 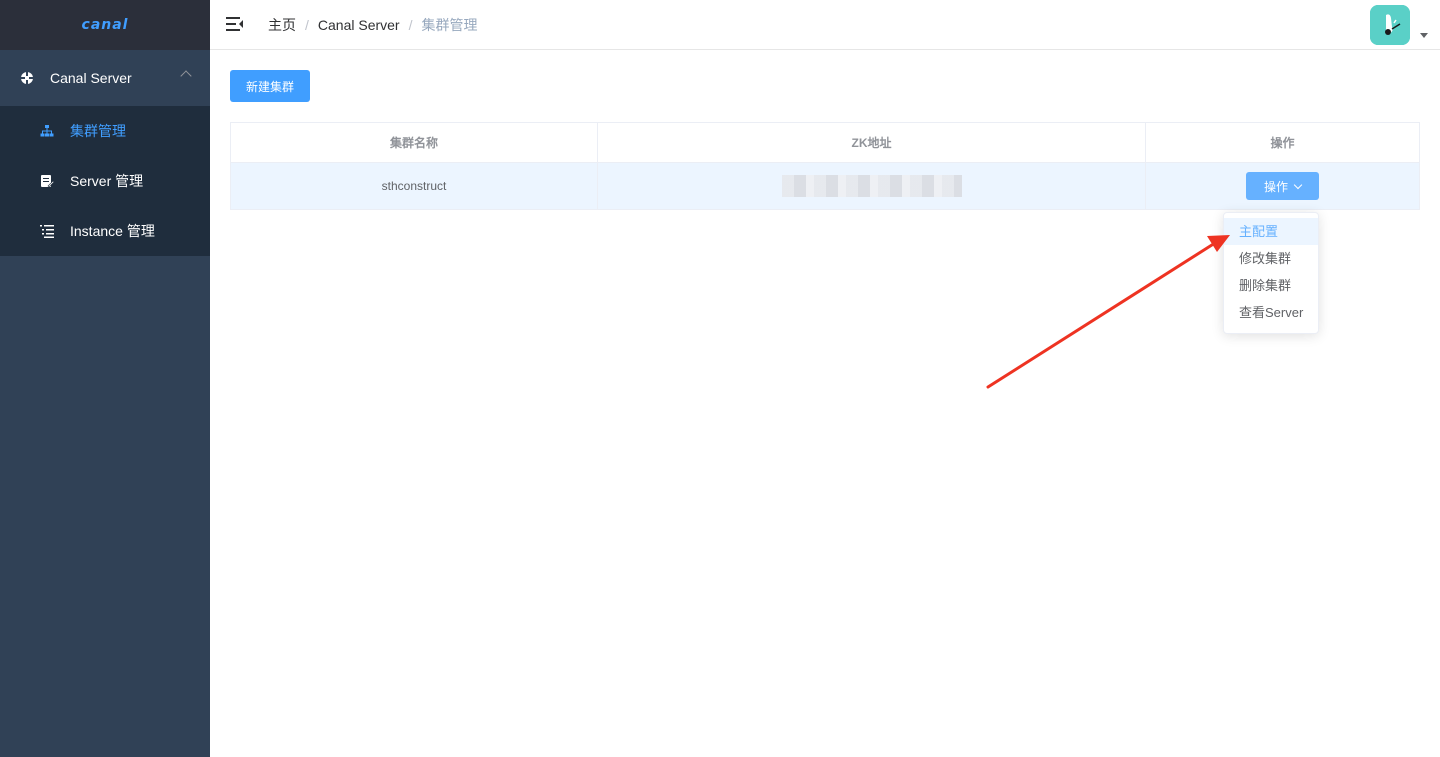 What do you see at coordinates (872, 142) in the screenshot?
I see `header-zk-address: ZK地址` at bounding box center [872, 142].